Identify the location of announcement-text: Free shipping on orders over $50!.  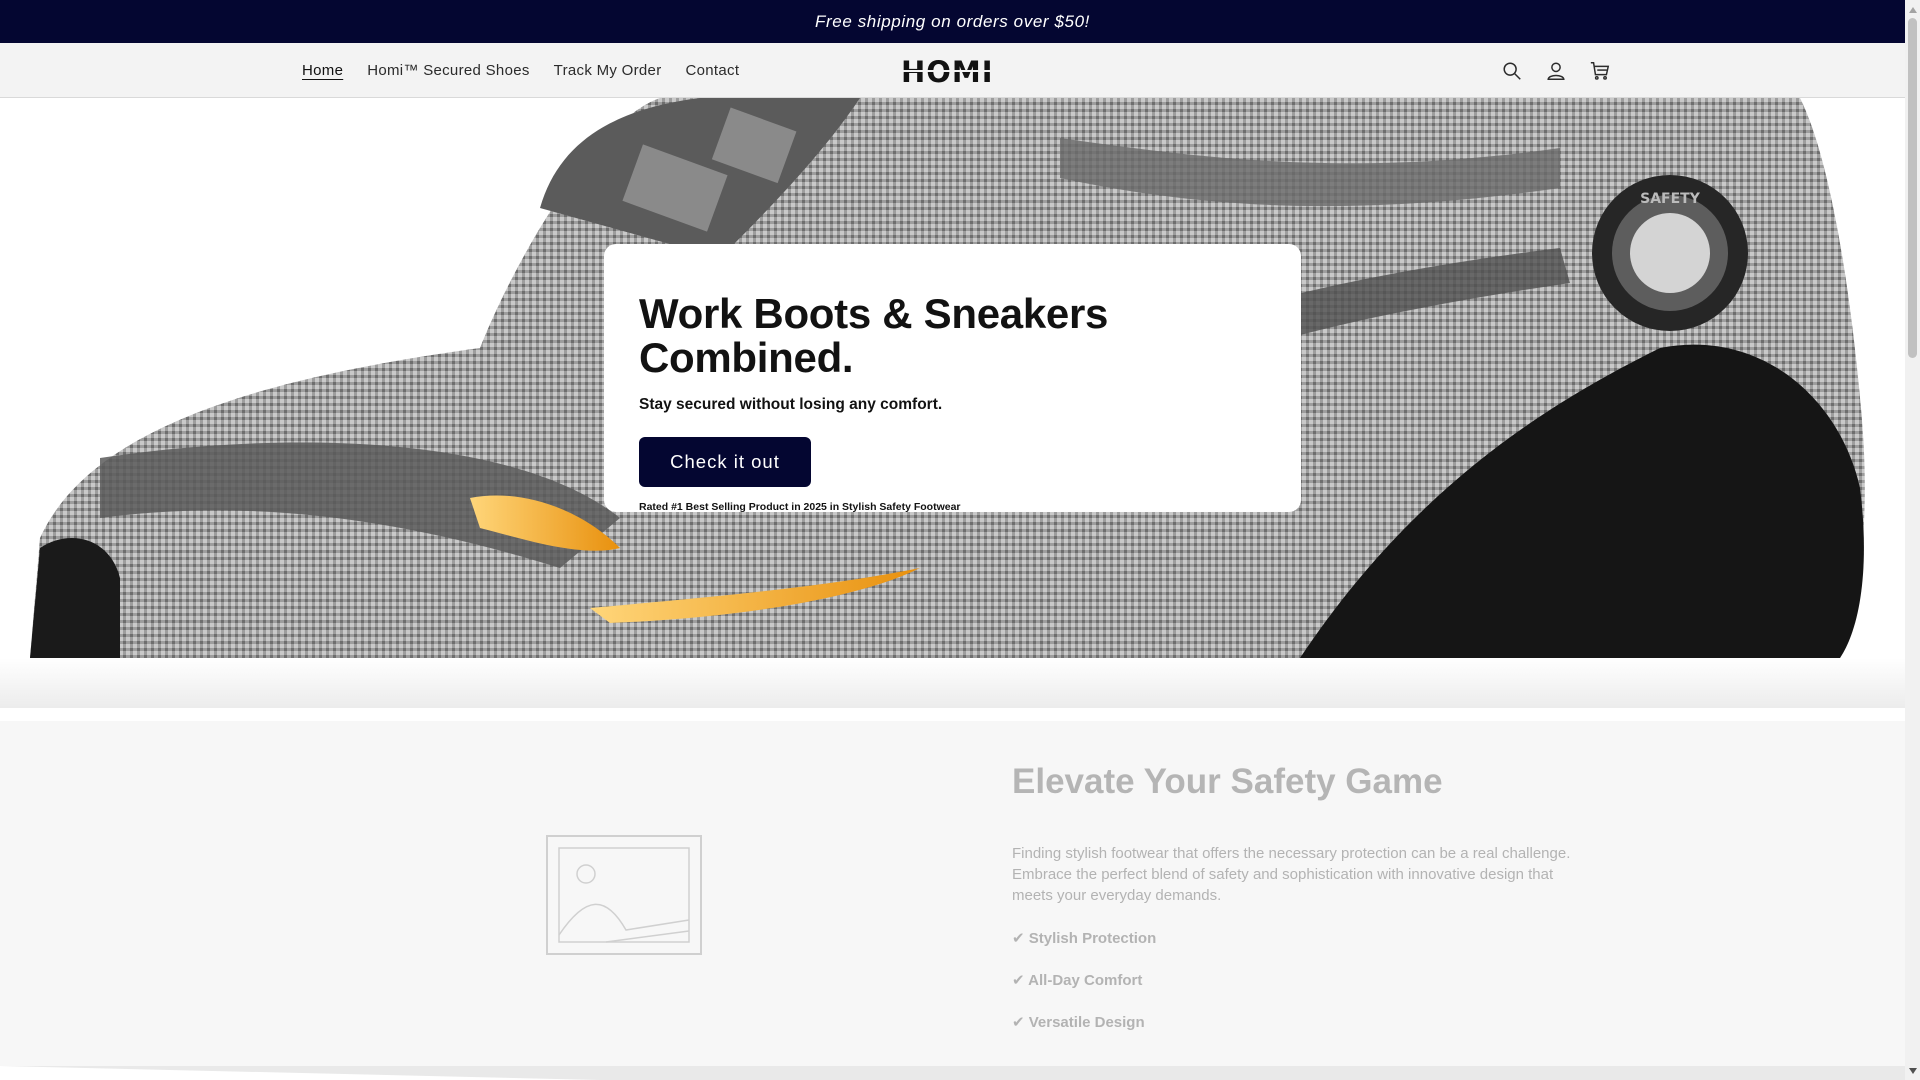
(952, 21).